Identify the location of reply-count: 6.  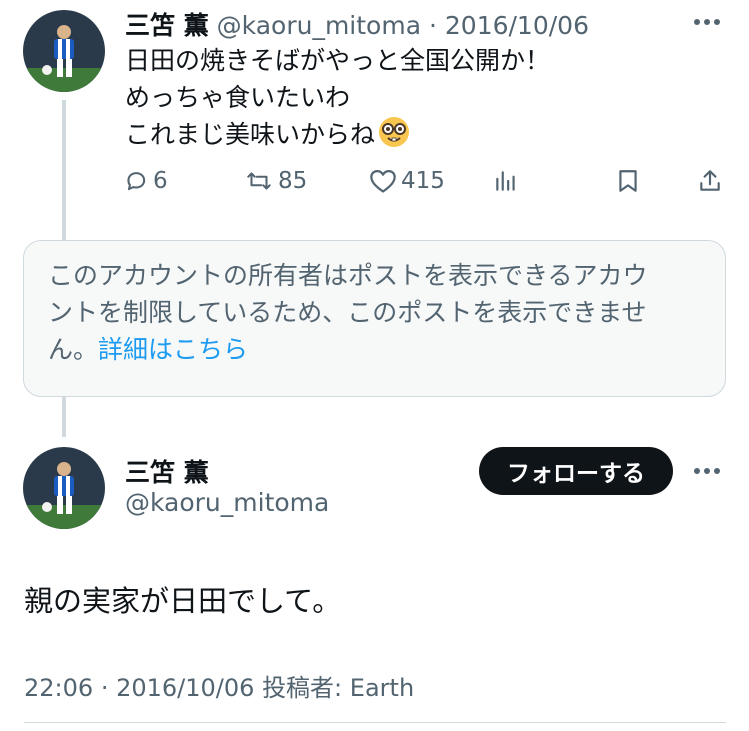
(160, 181).